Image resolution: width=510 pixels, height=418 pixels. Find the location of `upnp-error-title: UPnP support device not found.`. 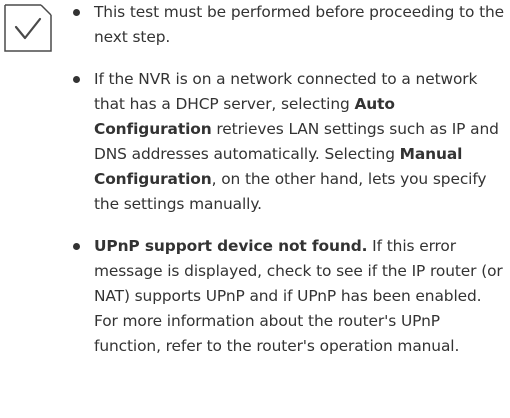

upnp-error-title: UPnP support device not found. is located at coordinates (231, 246).